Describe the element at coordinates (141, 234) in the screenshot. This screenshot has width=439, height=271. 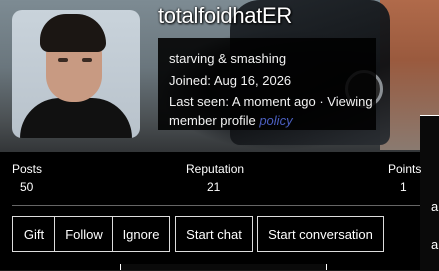
I see `ignore-button: Ignore` at that location.